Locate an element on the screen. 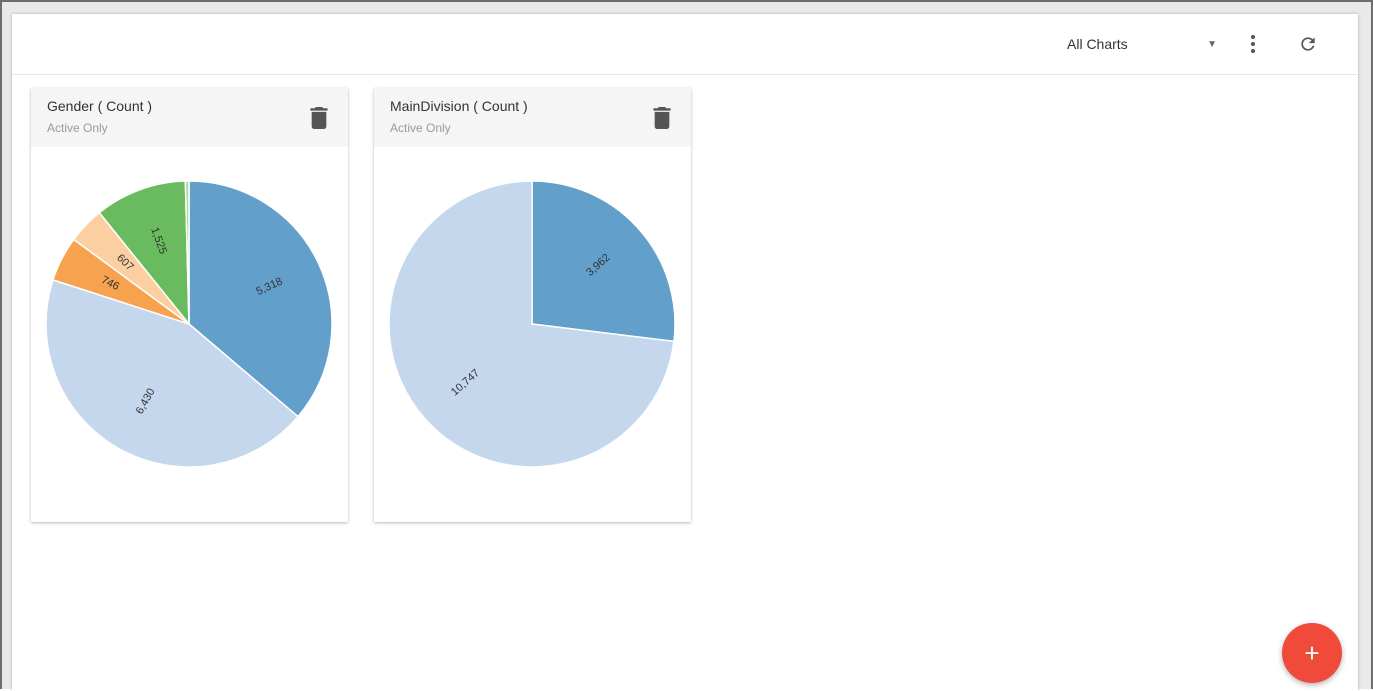  add-chart-button: + is located at coordinates (1312, 653).